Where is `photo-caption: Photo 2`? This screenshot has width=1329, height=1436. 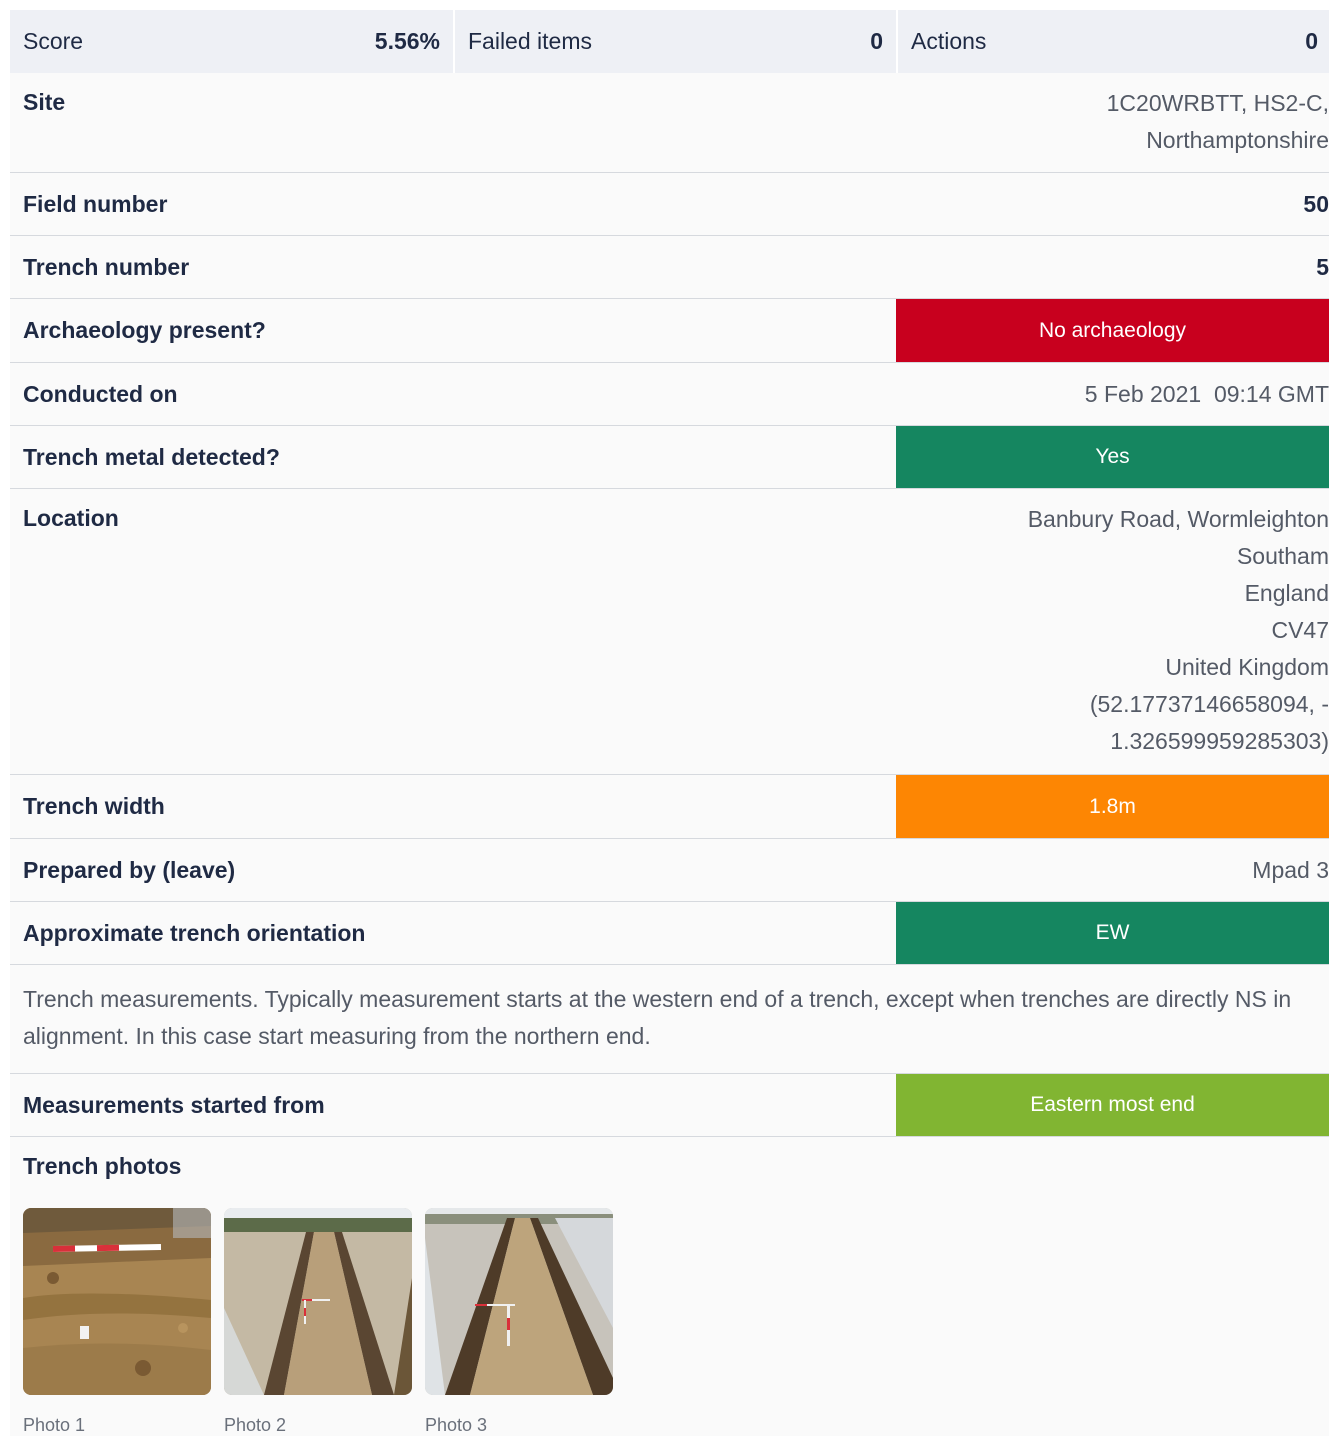 photo-caption: Photo 2 is located at coordinates (255, 1425).